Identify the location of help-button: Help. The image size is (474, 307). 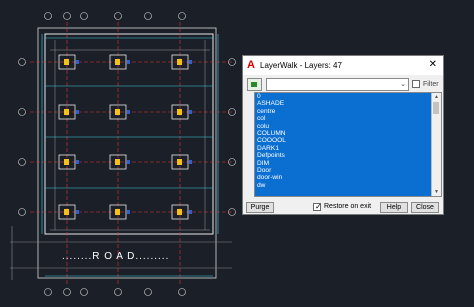
(394, 207).